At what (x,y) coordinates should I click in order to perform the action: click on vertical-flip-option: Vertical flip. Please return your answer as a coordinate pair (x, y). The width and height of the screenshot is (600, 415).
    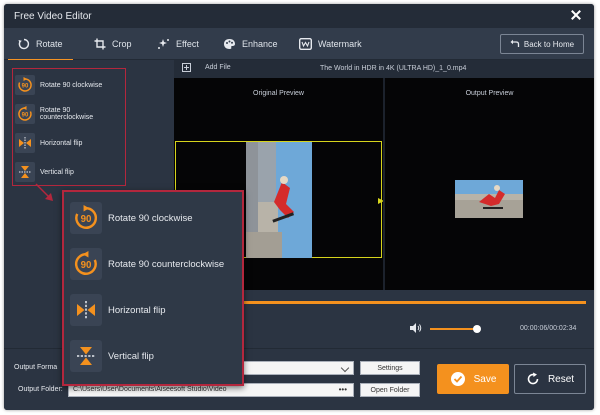
    Looking at the image, I should click on (44, 172).